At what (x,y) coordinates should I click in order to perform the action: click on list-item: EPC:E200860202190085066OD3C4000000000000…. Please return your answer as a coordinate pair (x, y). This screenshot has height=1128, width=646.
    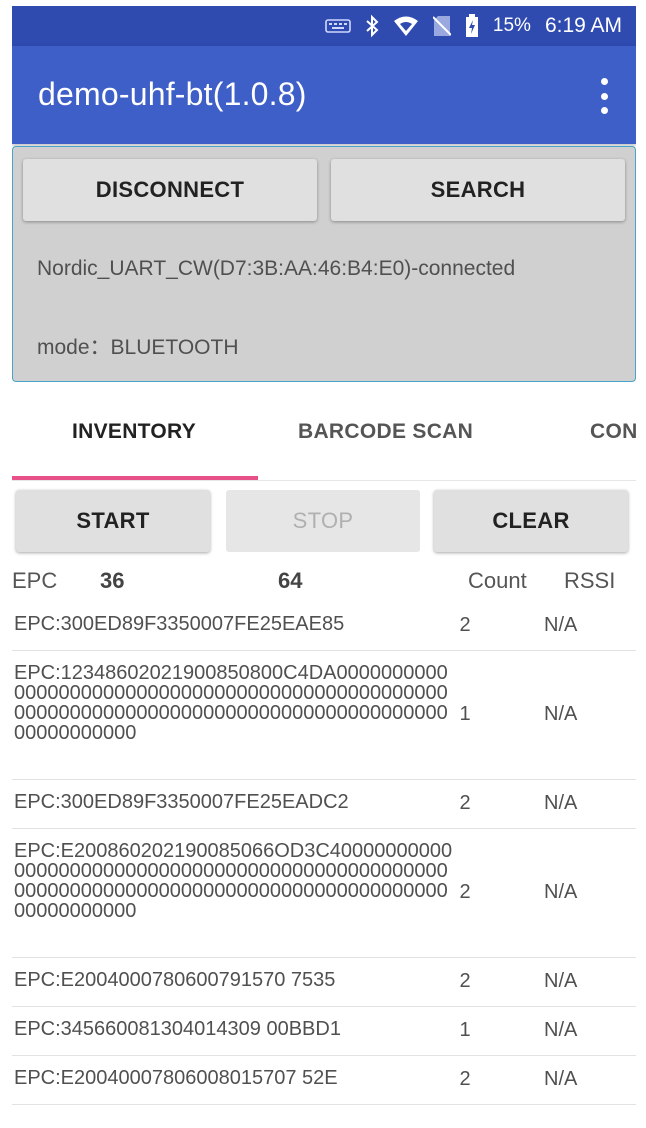
    Looking at the image, I should click on (324, 893).